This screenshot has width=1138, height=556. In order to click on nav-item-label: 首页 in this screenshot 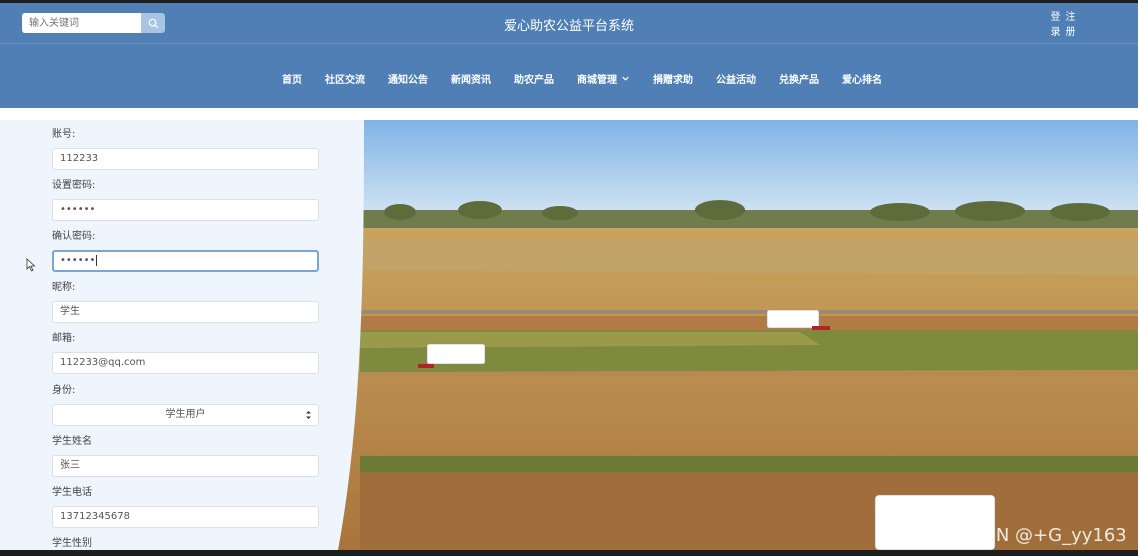, I will do `click(292, 80)`.